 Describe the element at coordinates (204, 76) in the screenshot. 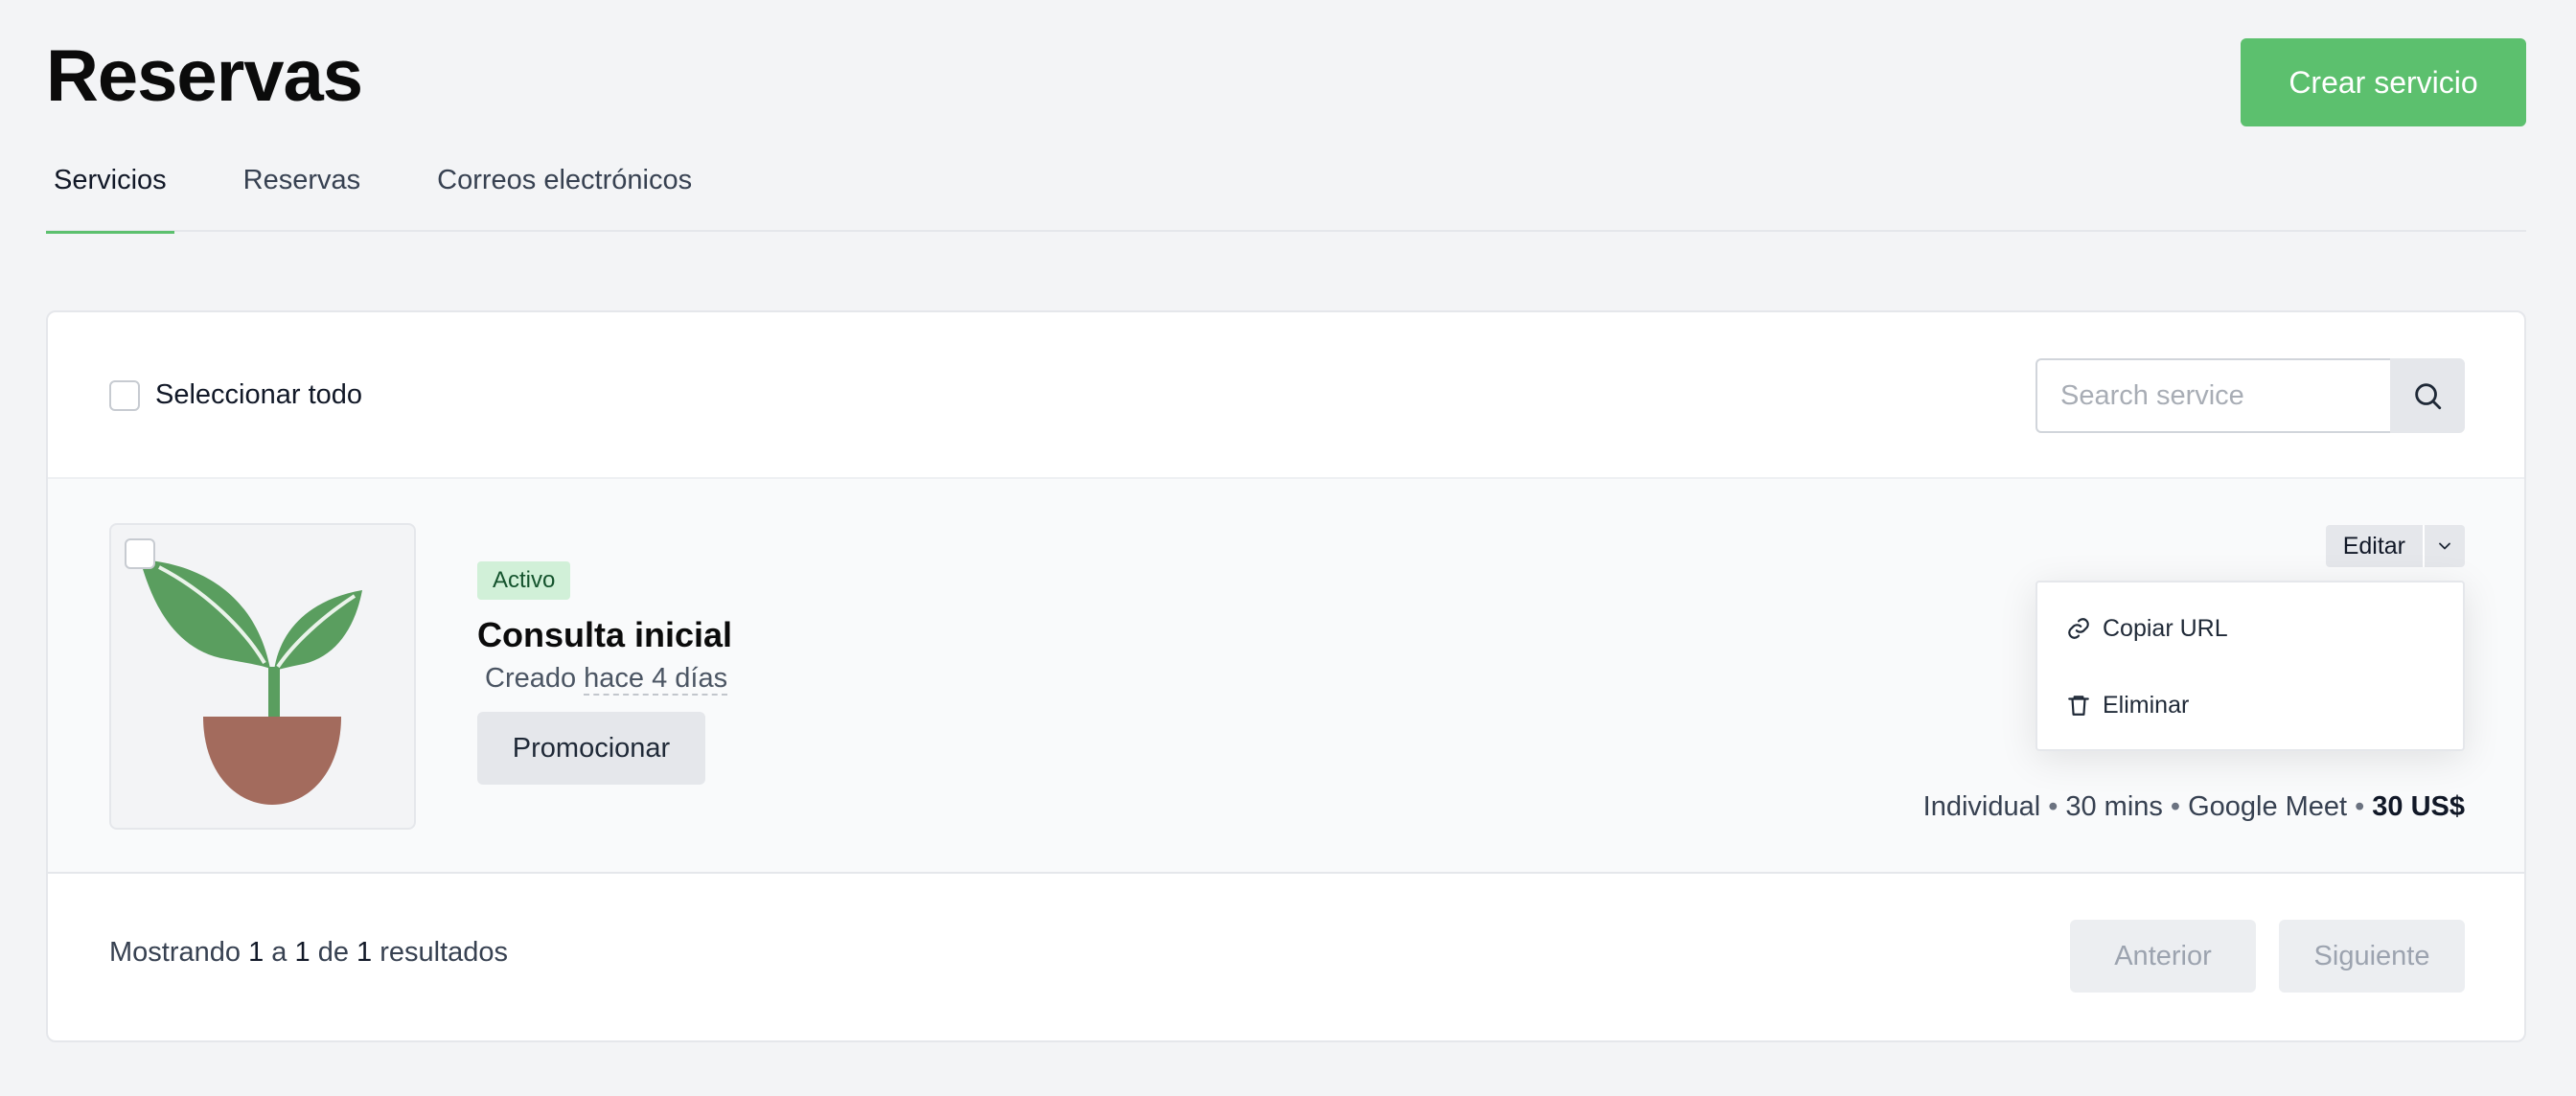

I see `page-title: Reservas` at that location.